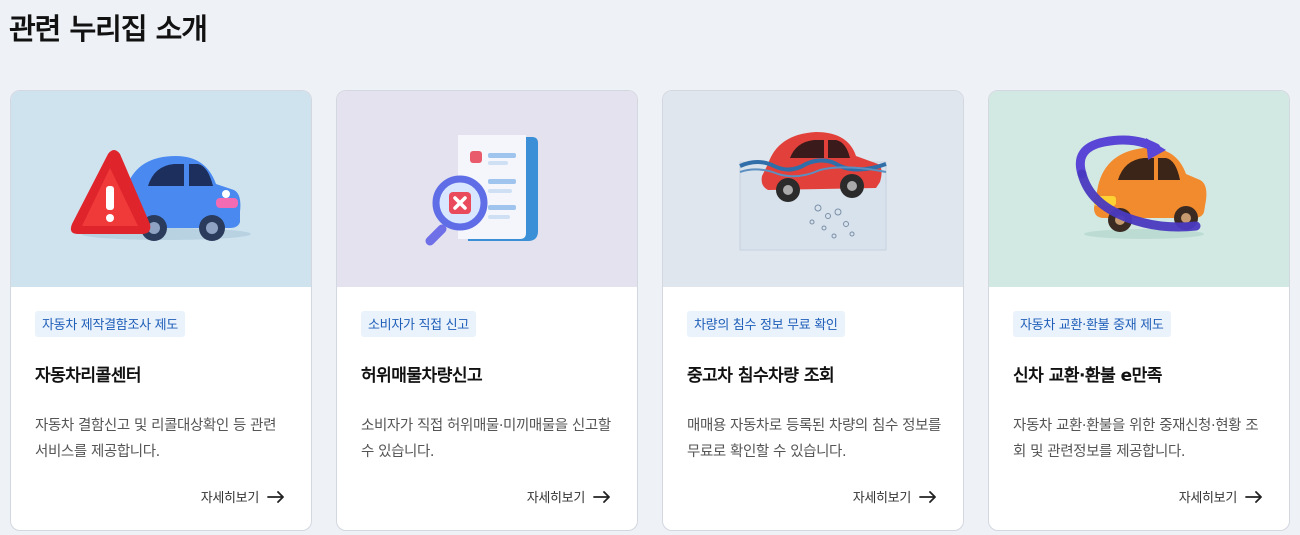 The width and height of the screenshot is (1300, 535). What do you see at coordinates (108, 29) in the screenshot?
I see `section-title: 관련 누리집 소개` at bounding box center [108, 29].